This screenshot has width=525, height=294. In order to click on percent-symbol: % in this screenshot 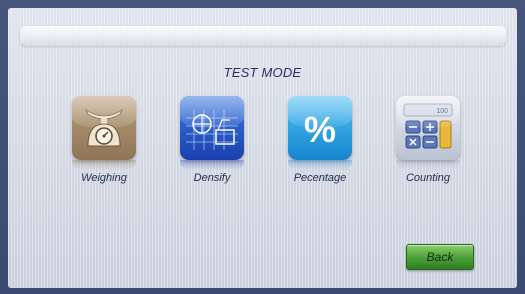, I will do `click(320, 129)`.